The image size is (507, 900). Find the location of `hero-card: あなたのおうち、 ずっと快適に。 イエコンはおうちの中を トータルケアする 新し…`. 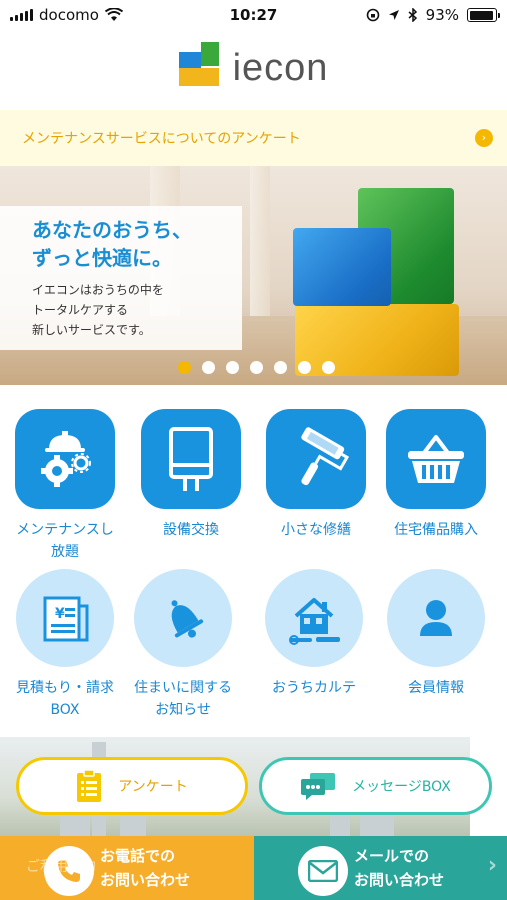

hero-card: あなたのおうち、 ずっと快適に。 イエコンはおうちの中を トータルケアする 新し… is located at coordinates (121, 278).